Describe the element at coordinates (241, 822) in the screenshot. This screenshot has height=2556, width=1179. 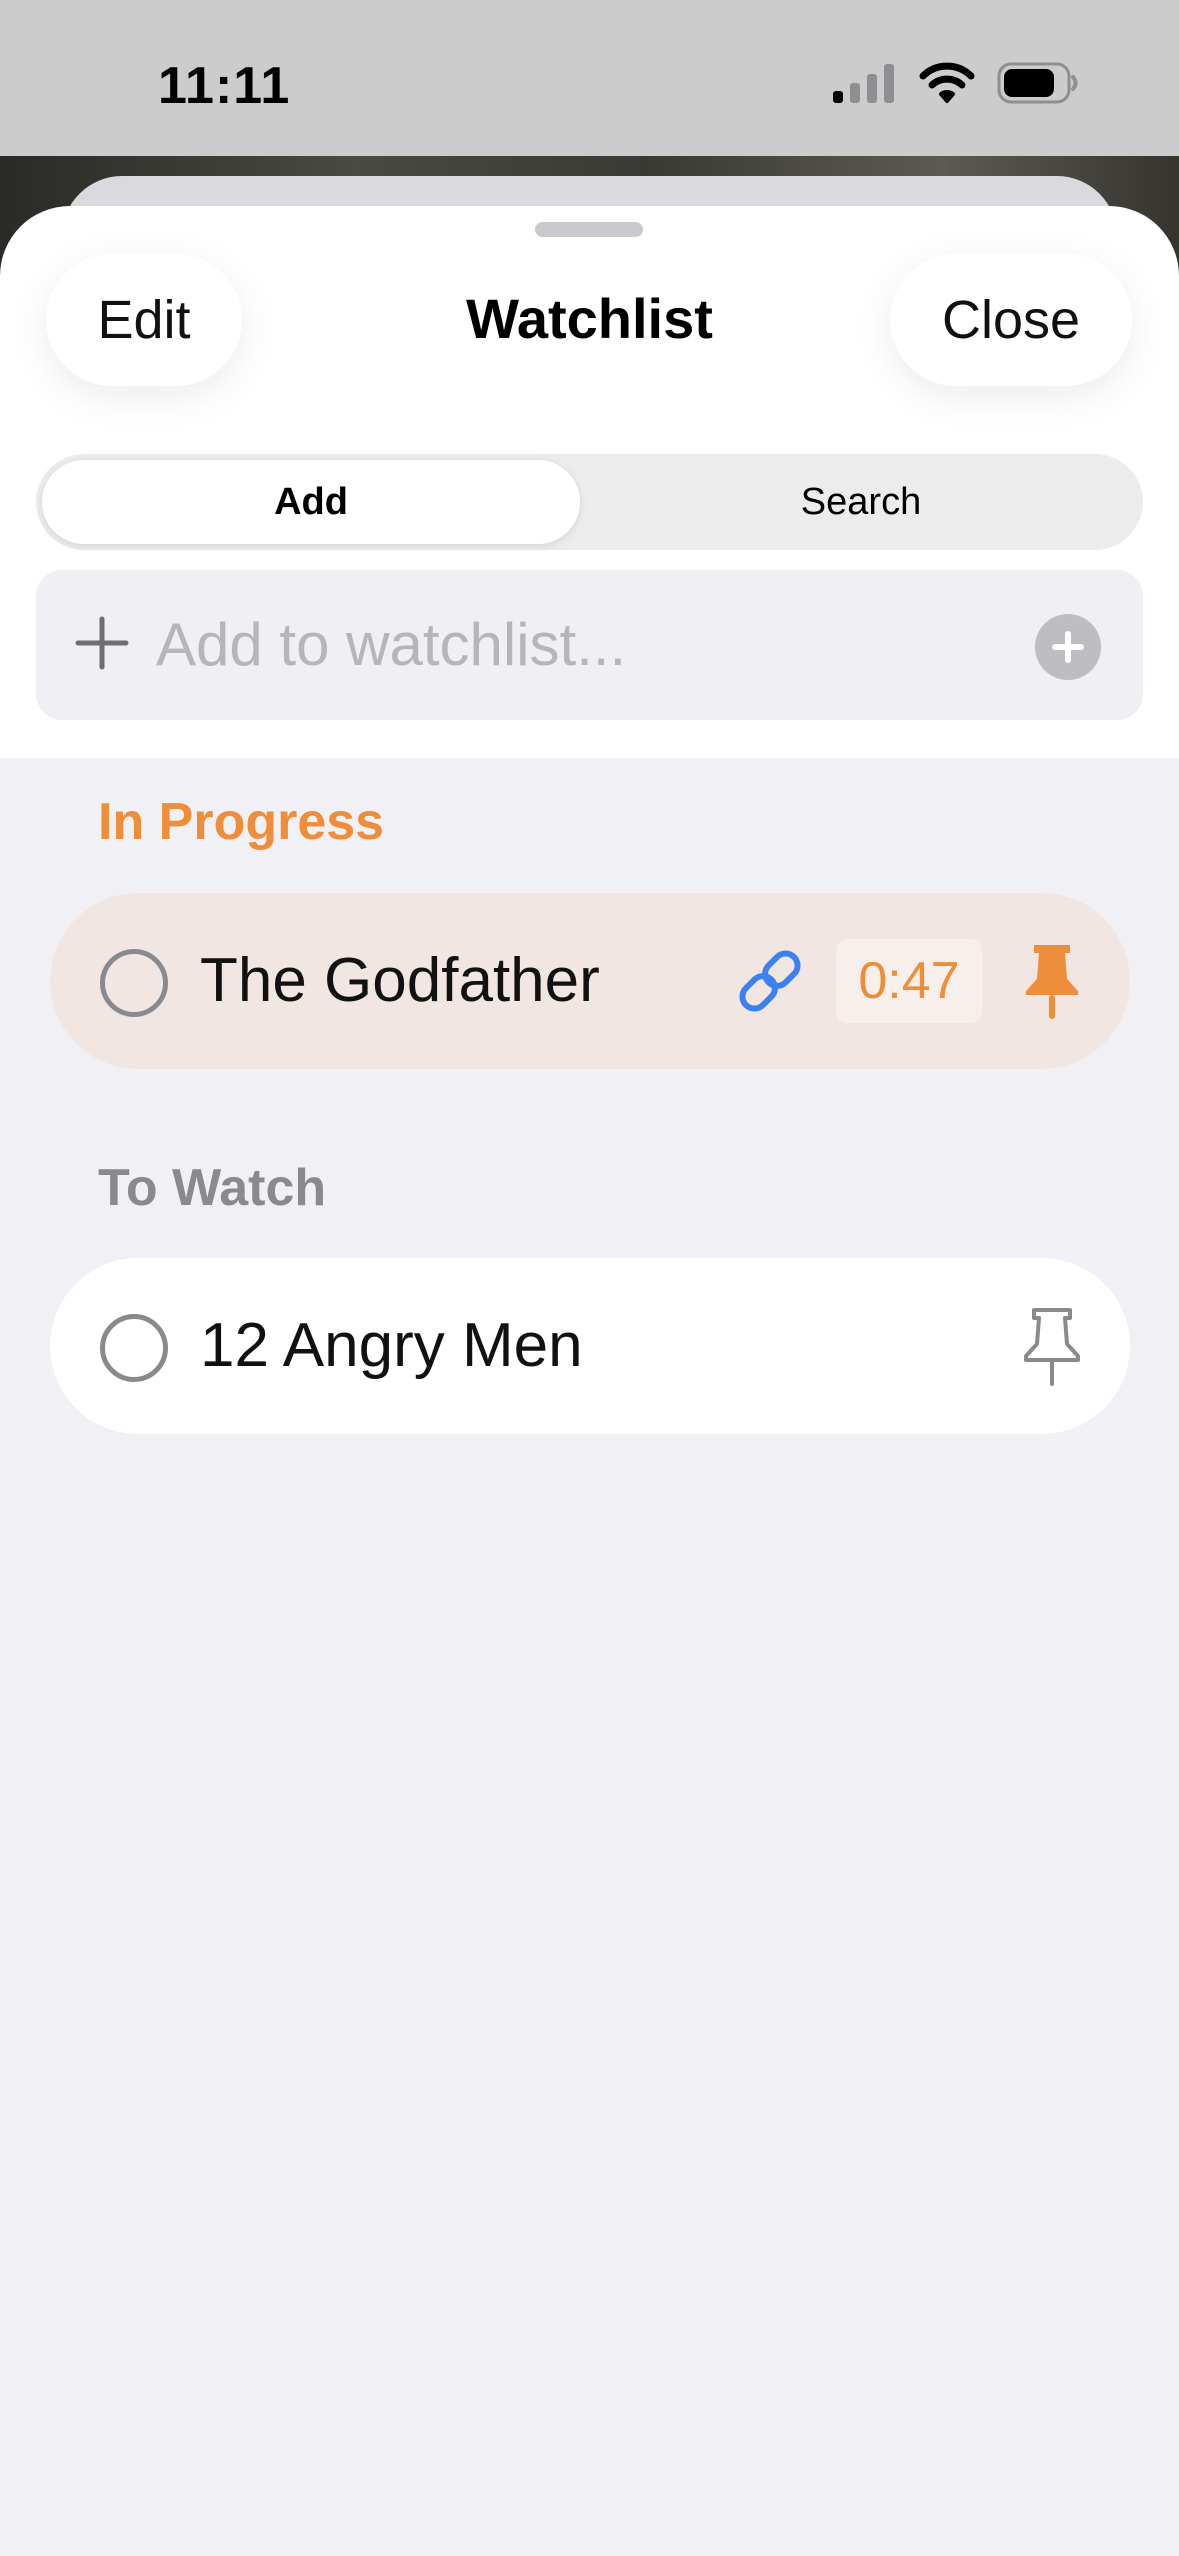
I see `section-header-in-progress: In Progress` at that location.